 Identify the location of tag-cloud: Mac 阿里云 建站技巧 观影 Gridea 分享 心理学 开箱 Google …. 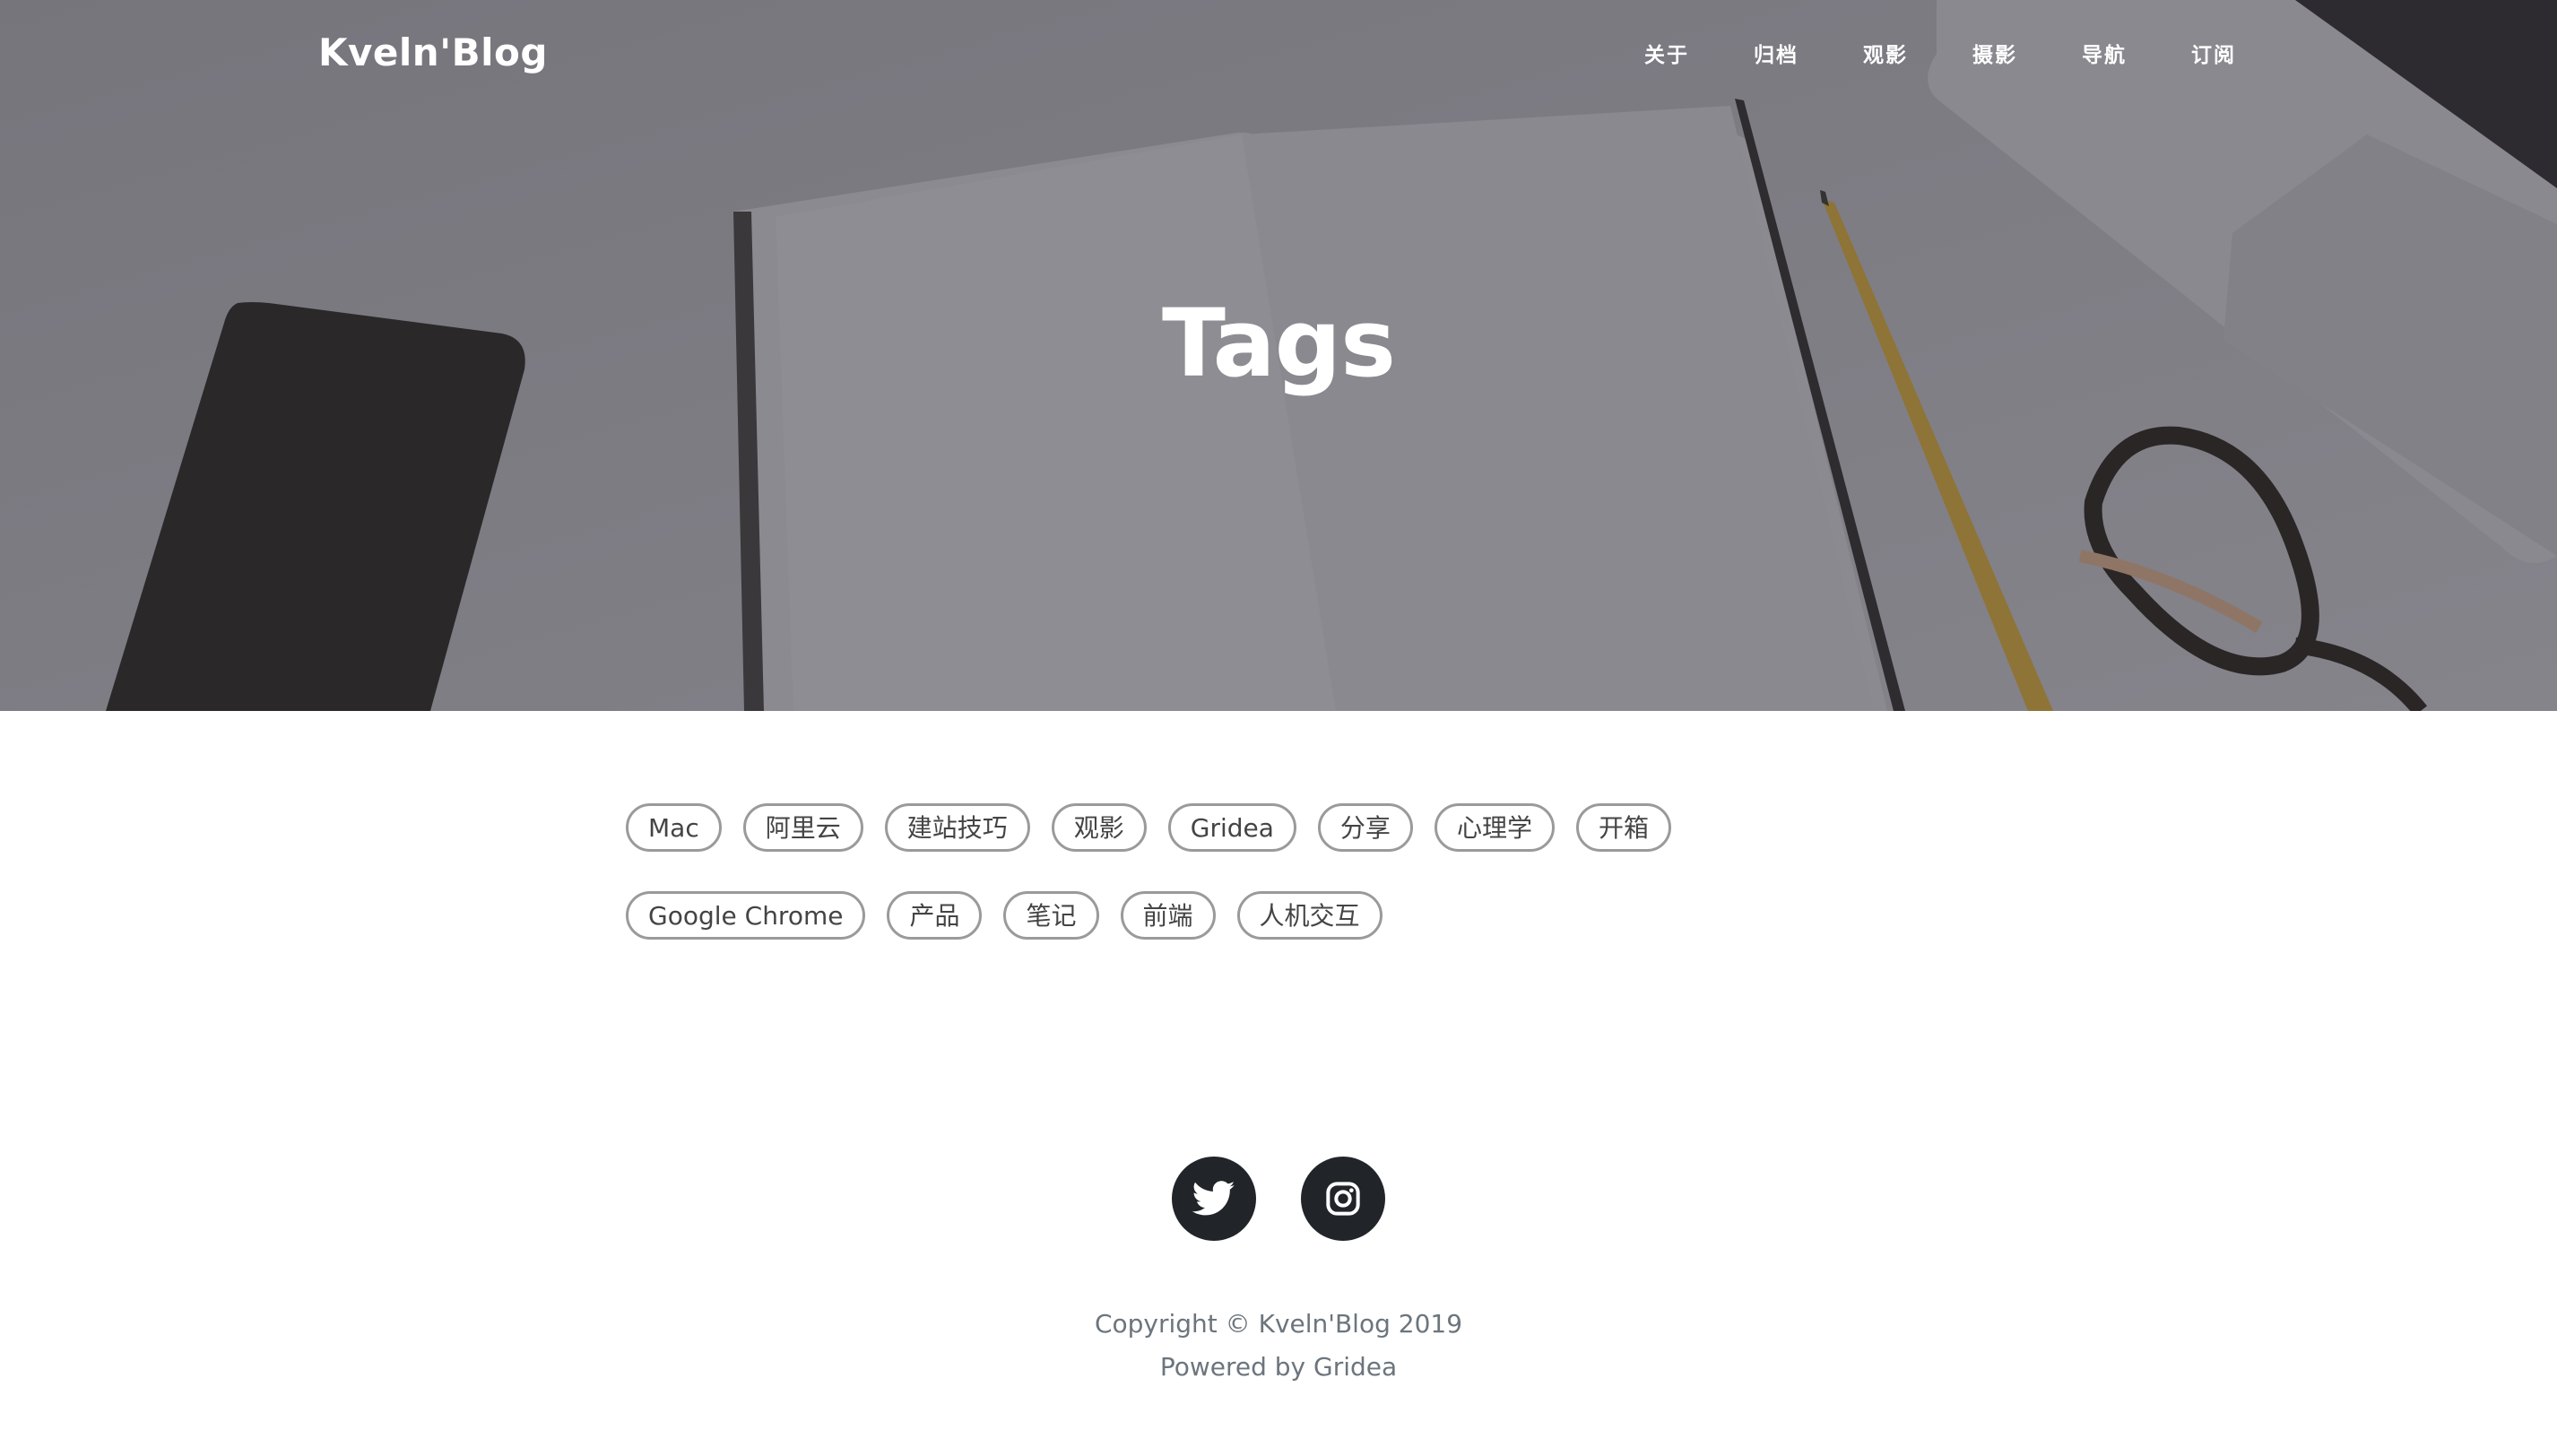
(1278, 872).